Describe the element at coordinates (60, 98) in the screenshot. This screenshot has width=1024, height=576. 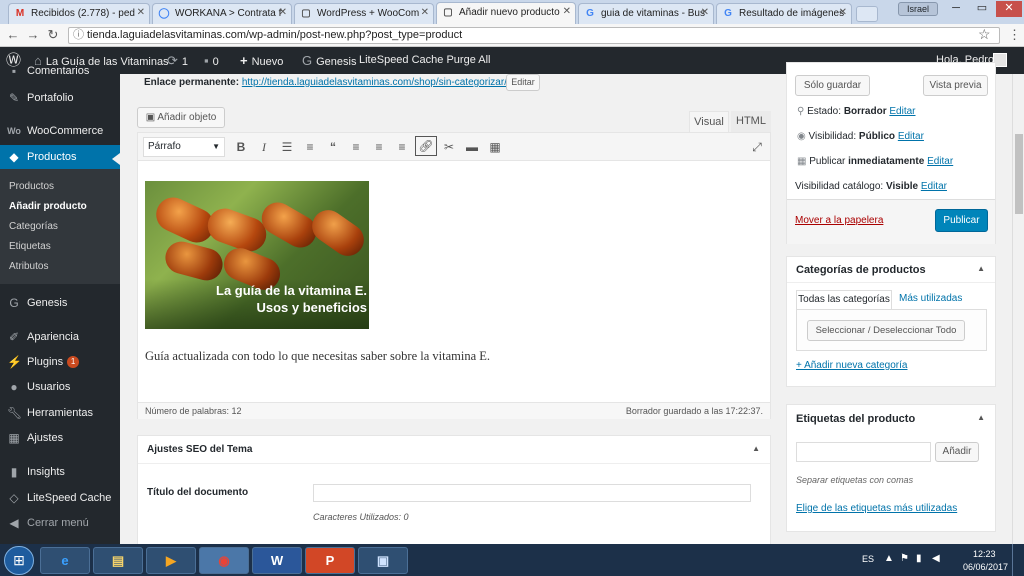
I see `sidebar-item-portfolio: ✎ Portafolio` at that location.